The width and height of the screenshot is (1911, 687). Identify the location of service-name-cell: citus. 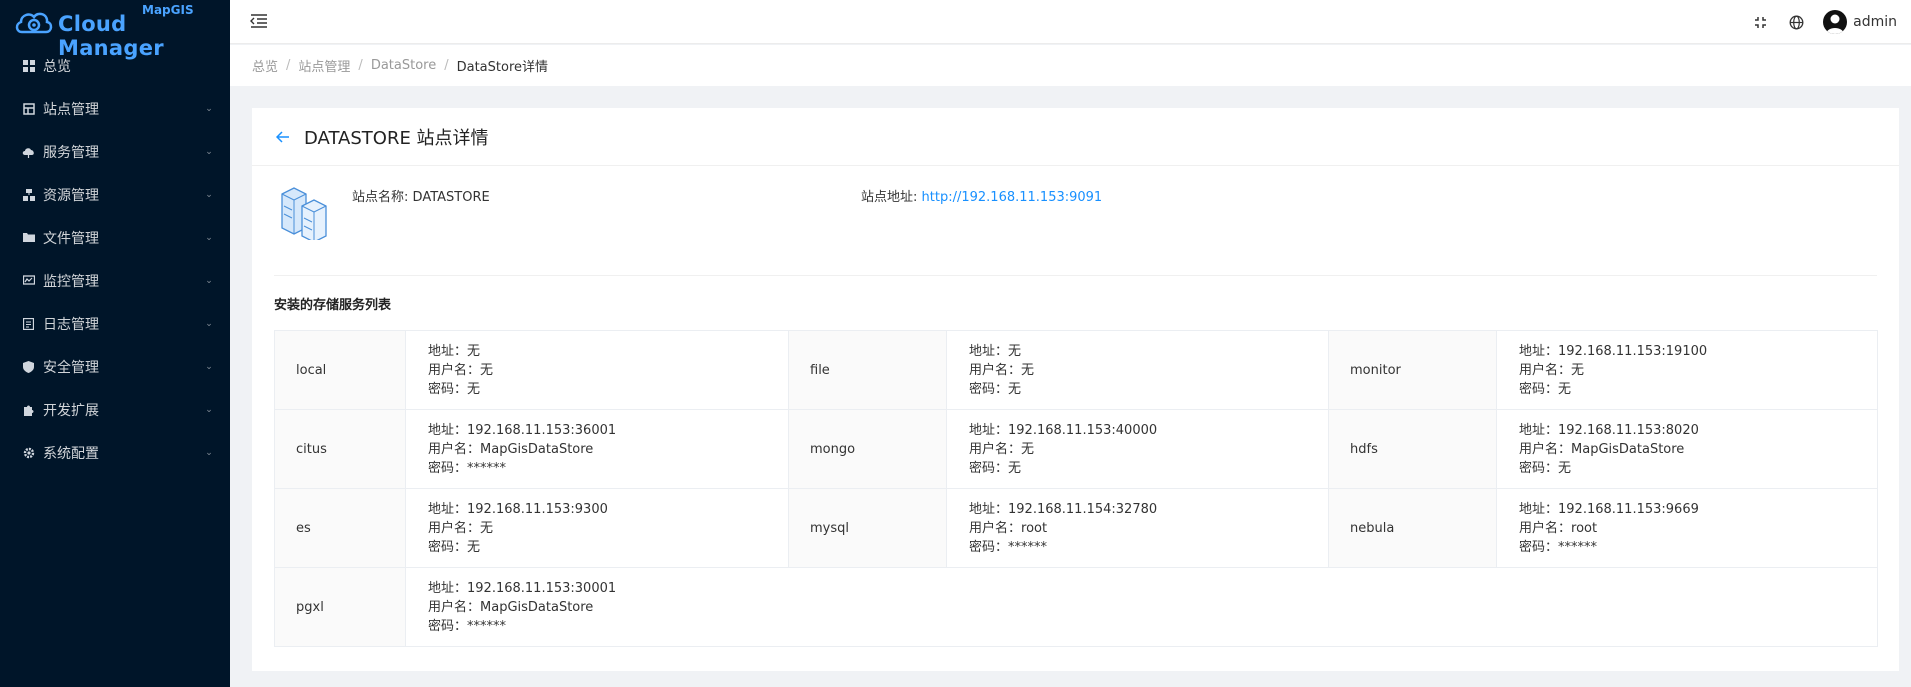
(340, 449).